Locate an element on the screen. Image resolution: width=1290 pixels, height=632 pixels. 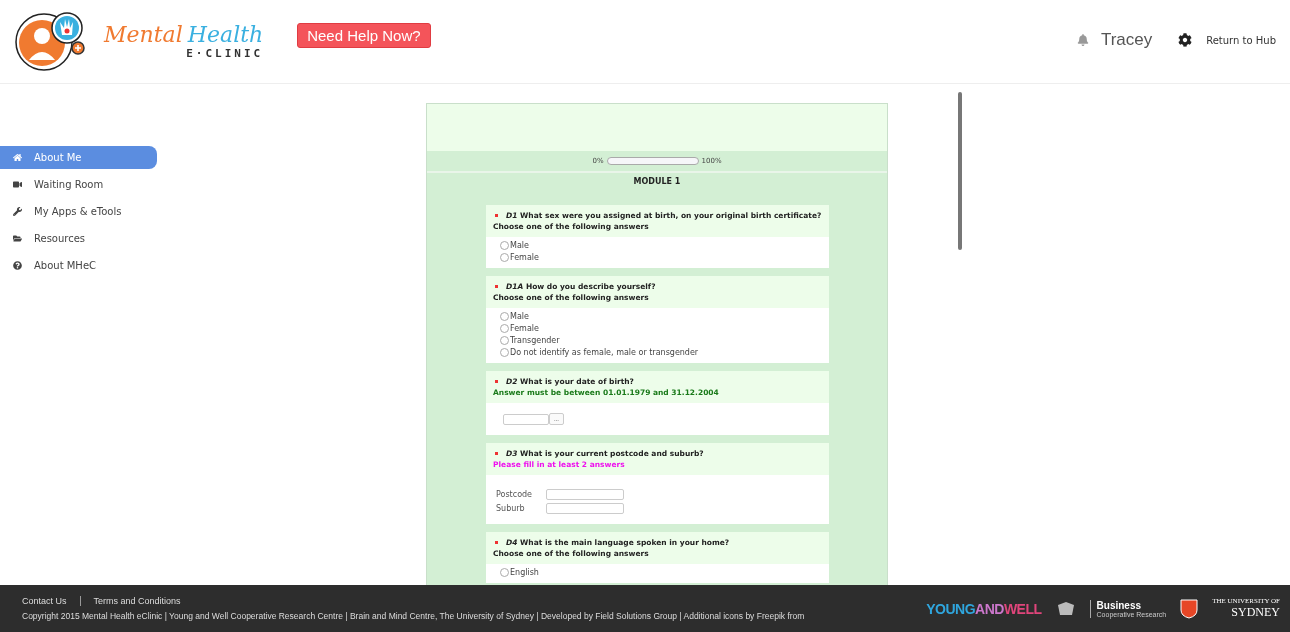
scrollbar is located at coordinates (960, 171).